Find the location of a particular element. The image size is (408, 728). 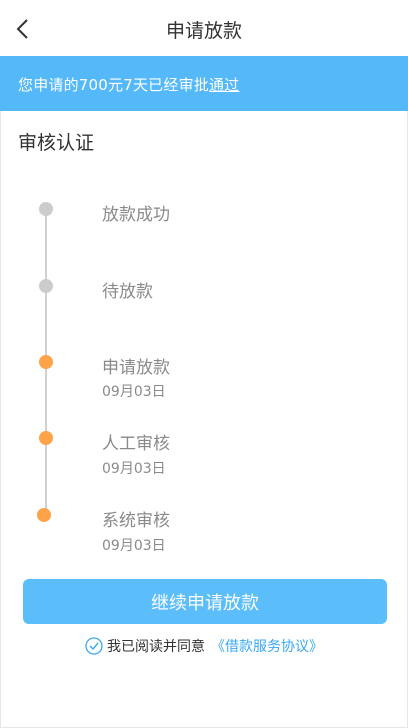

step-label: 待放款 is located at coordinates (127, 292).